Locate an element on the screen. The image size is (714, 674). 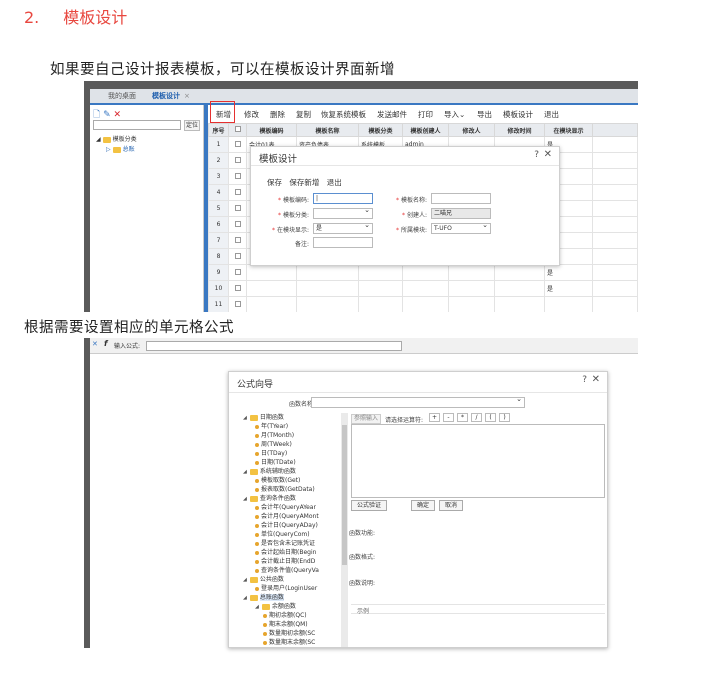
tree-function-node: 是否包含未记账凭证 is located at coordinates (291, 543).